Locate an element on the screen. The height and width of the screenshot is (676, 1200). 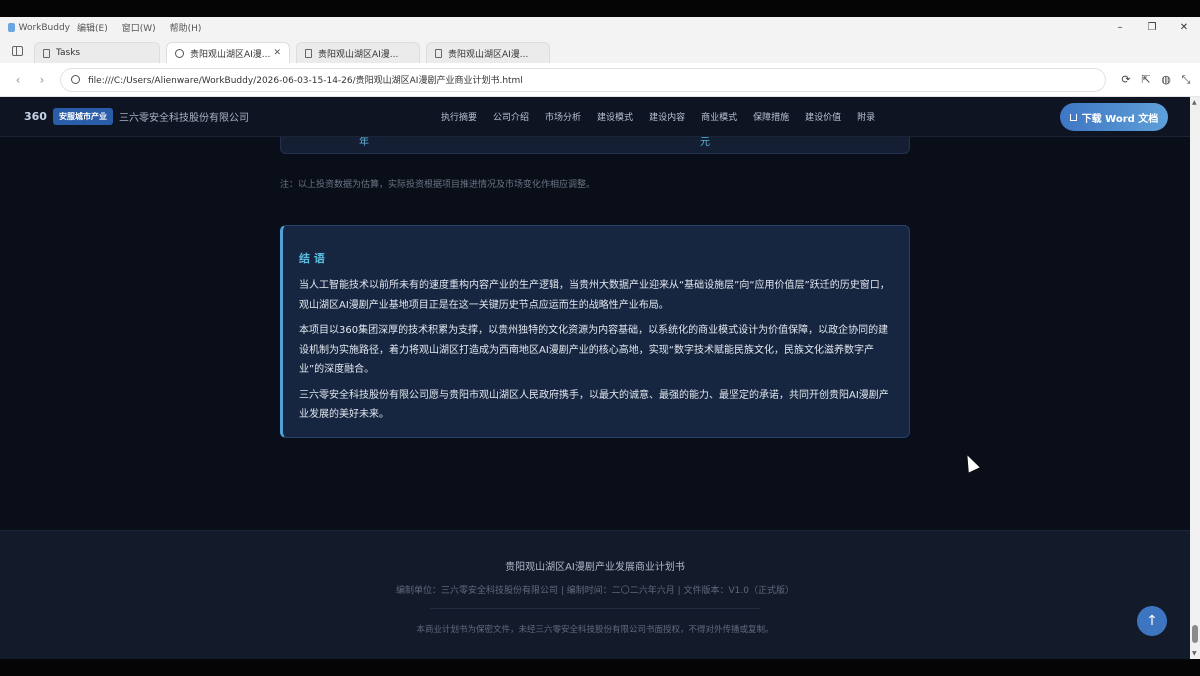
back-to-top-button: ↑ is located at coordinates (1152, 621).